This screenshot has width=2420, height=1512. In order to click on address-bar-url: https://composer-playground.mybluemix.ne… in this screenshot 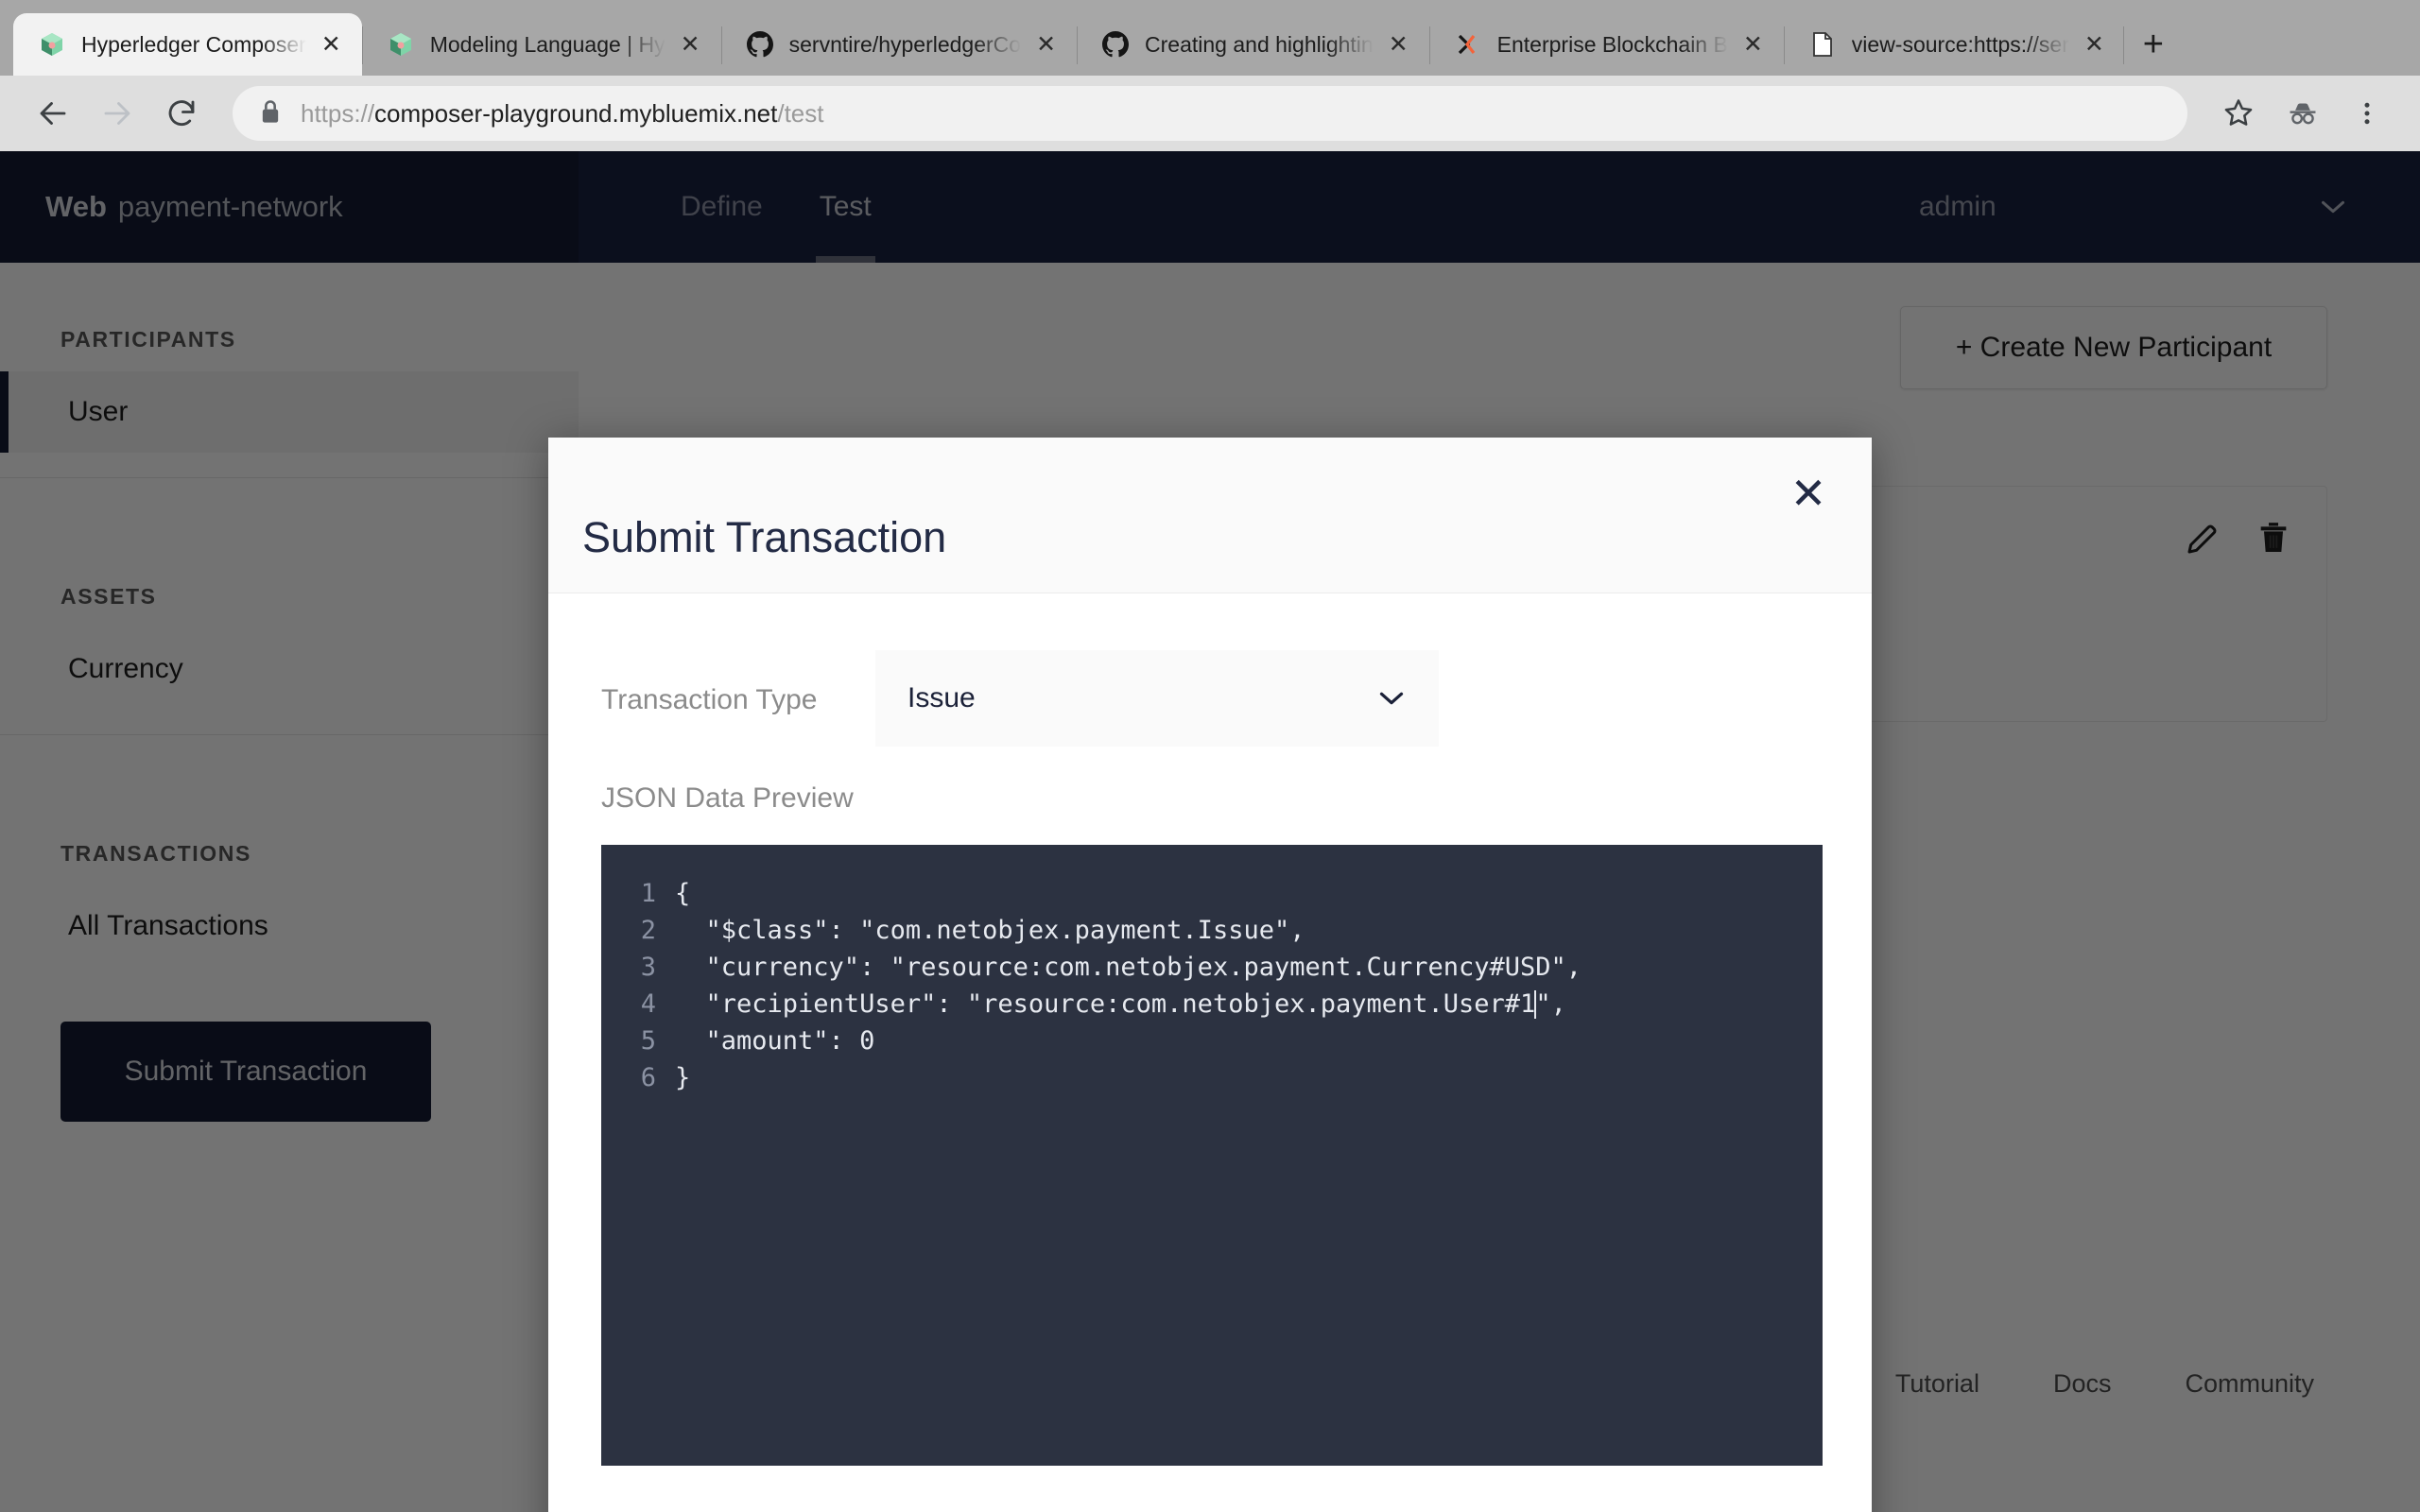, I will do `click(562, 114)`.